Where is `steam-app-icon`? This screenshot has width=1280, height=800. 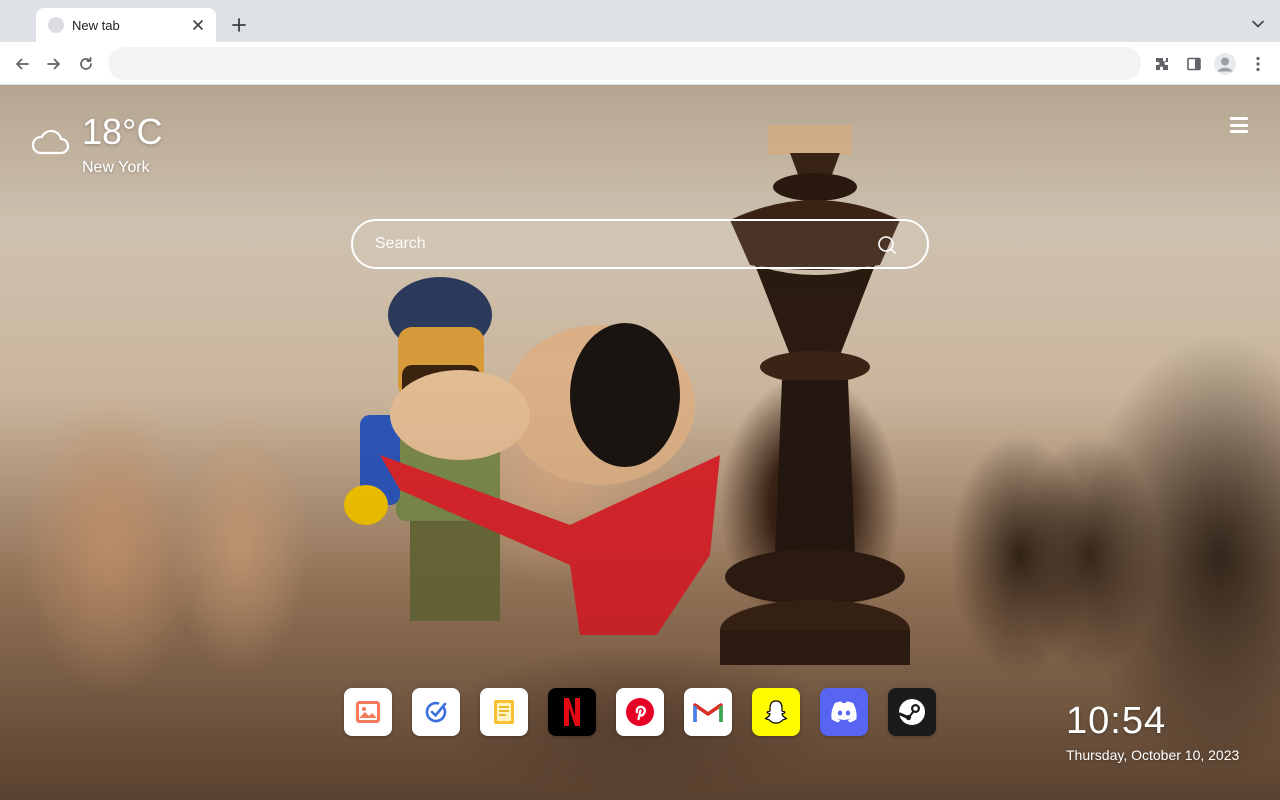 steam-app-icon is located at coordinates (912, 712).